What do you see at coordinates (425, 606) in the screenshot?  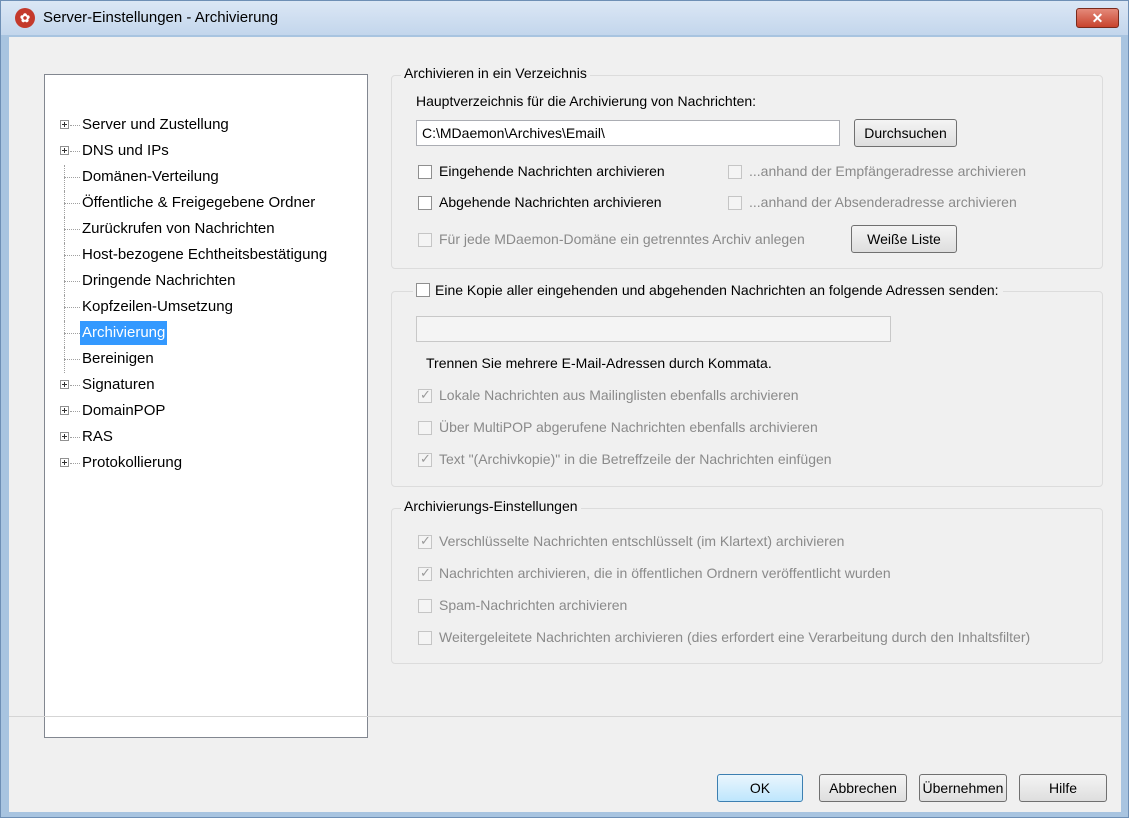 I see `spam-checkbox` at bounding box center [425, 606].